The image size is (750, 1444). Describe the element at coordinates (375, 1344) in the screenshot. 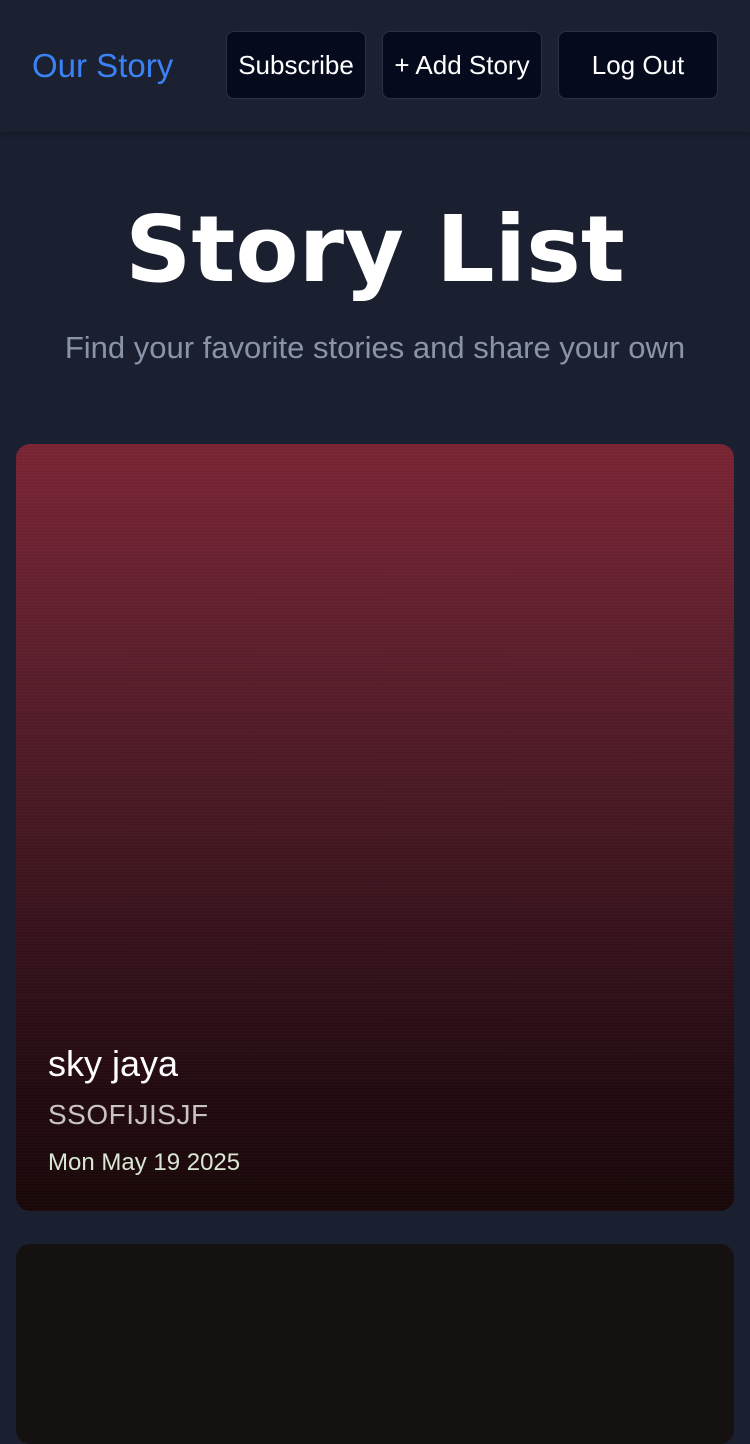

I see `story-card` at that location.